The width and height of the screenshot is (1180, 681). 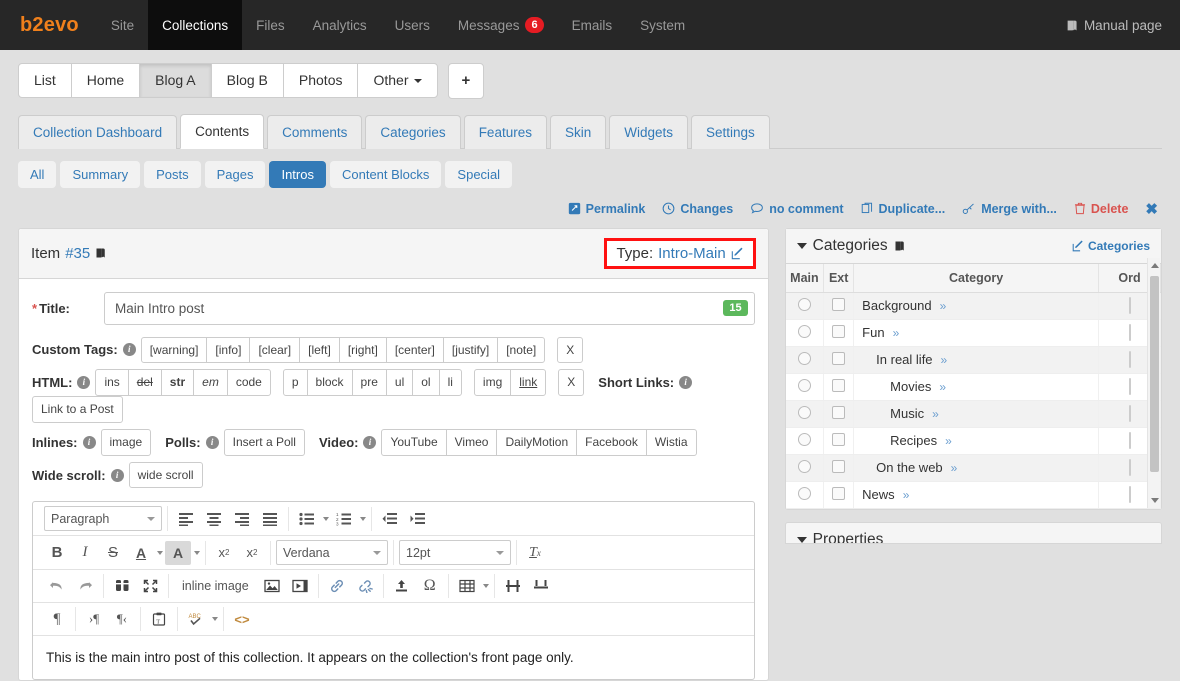 I want to click on tag-center-button: [center], so click(x=415, y=350).